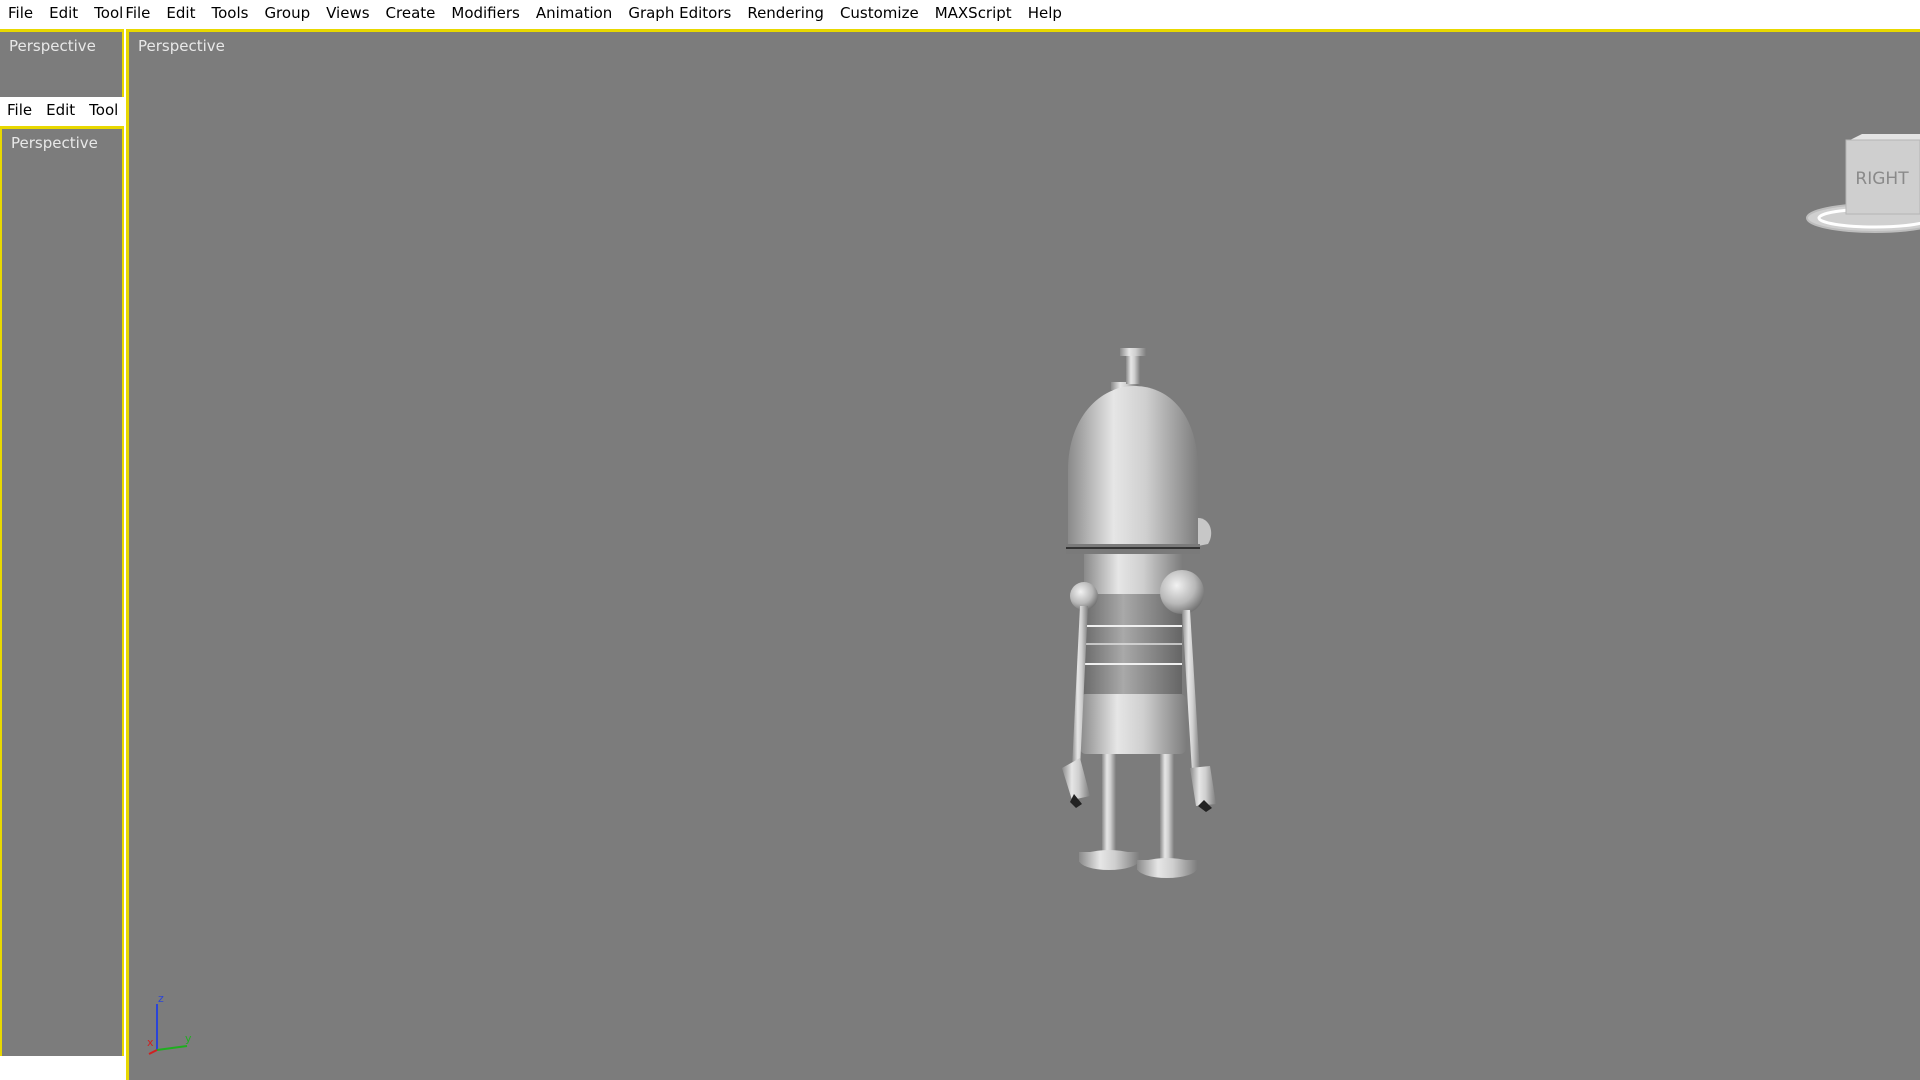 The width and height of the screenshot is (1920, 1080). I want to click on menu-maxscript: MAXScript, so click(973, 13).